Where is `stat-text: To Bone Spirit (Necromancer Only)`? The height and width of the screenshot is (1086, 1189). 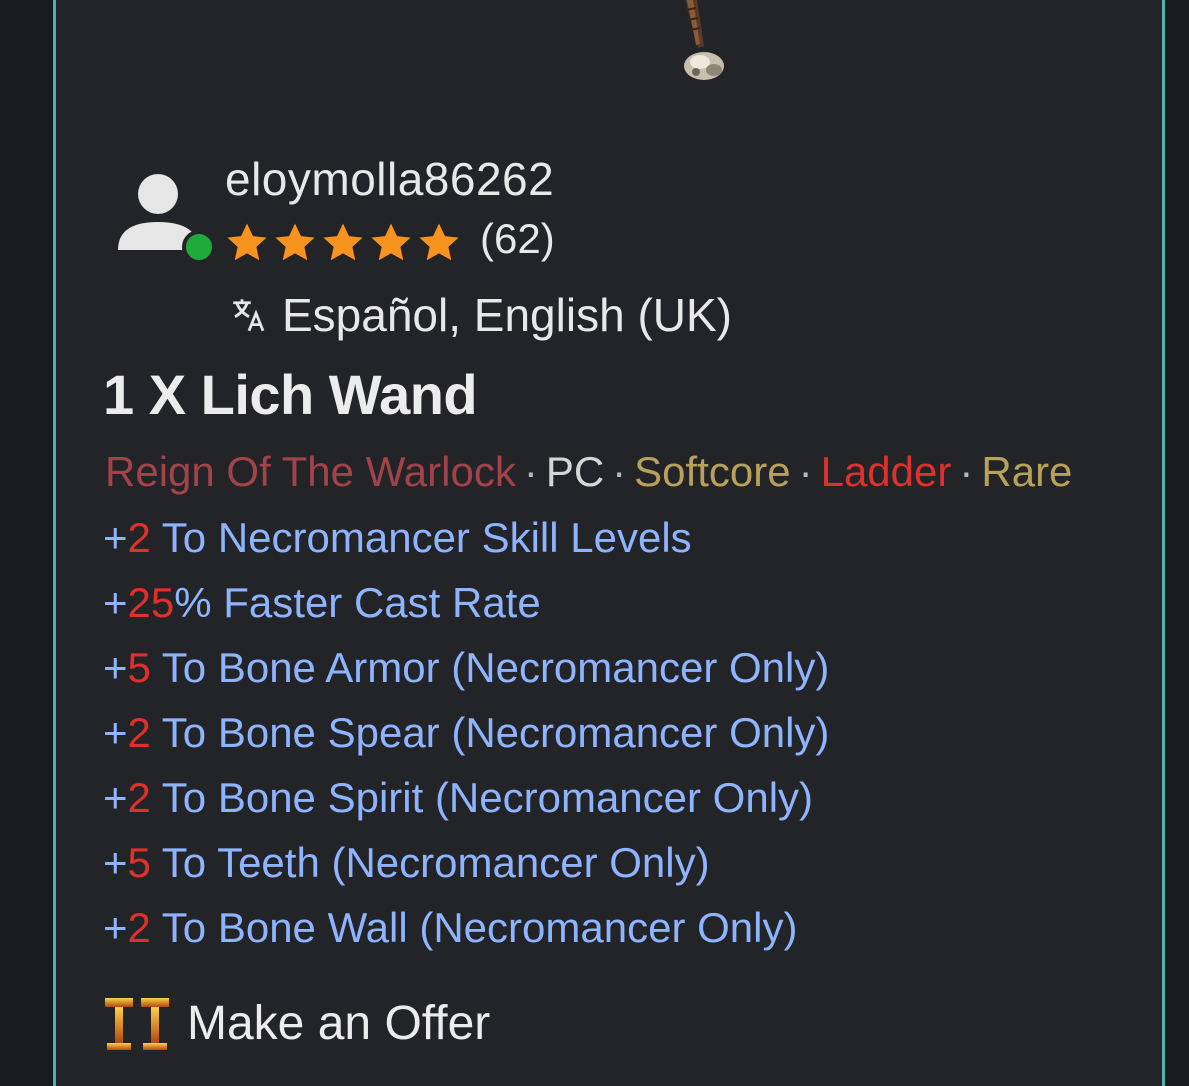 stat-text: To Bone Spirit (Necromancer Only) is located at coordinates (482, 797).